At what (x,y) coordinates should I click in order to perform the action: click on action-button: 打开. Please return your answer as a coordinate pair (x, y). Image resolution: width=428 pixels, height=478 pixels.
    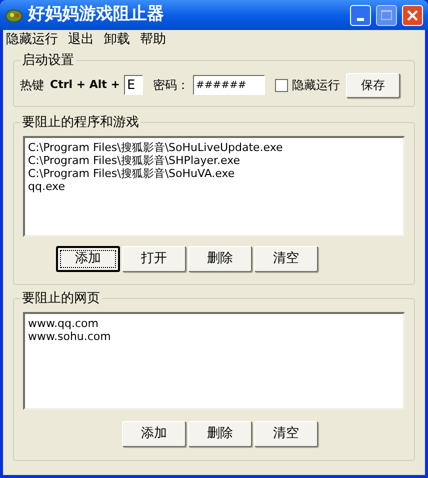
    Looking at the image, I should click on (154, 259).